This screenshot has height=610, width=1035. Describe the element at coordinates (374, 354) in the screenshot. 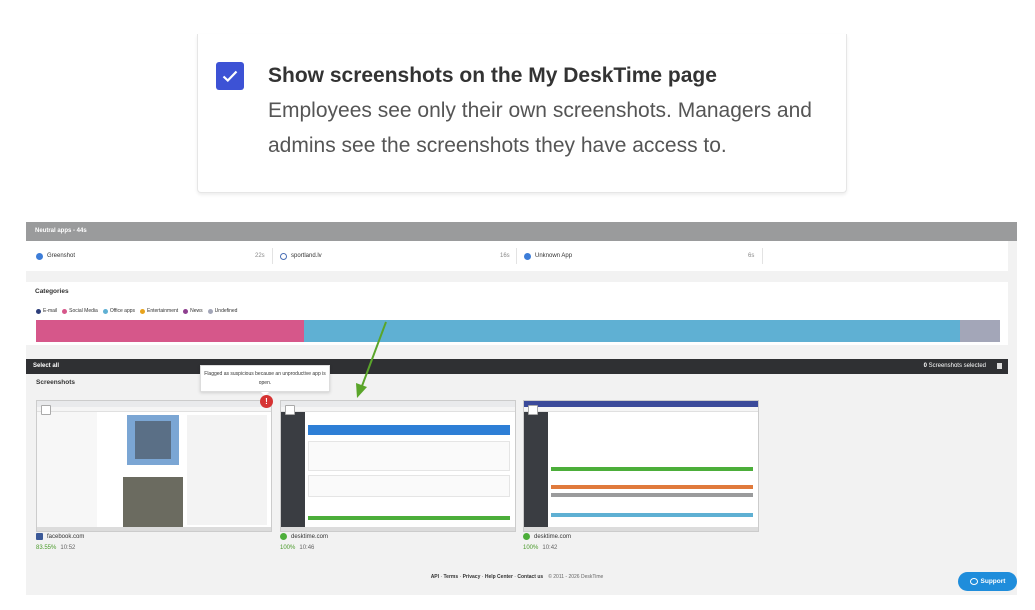

I see `annotation-arrow-shaft` at that location.